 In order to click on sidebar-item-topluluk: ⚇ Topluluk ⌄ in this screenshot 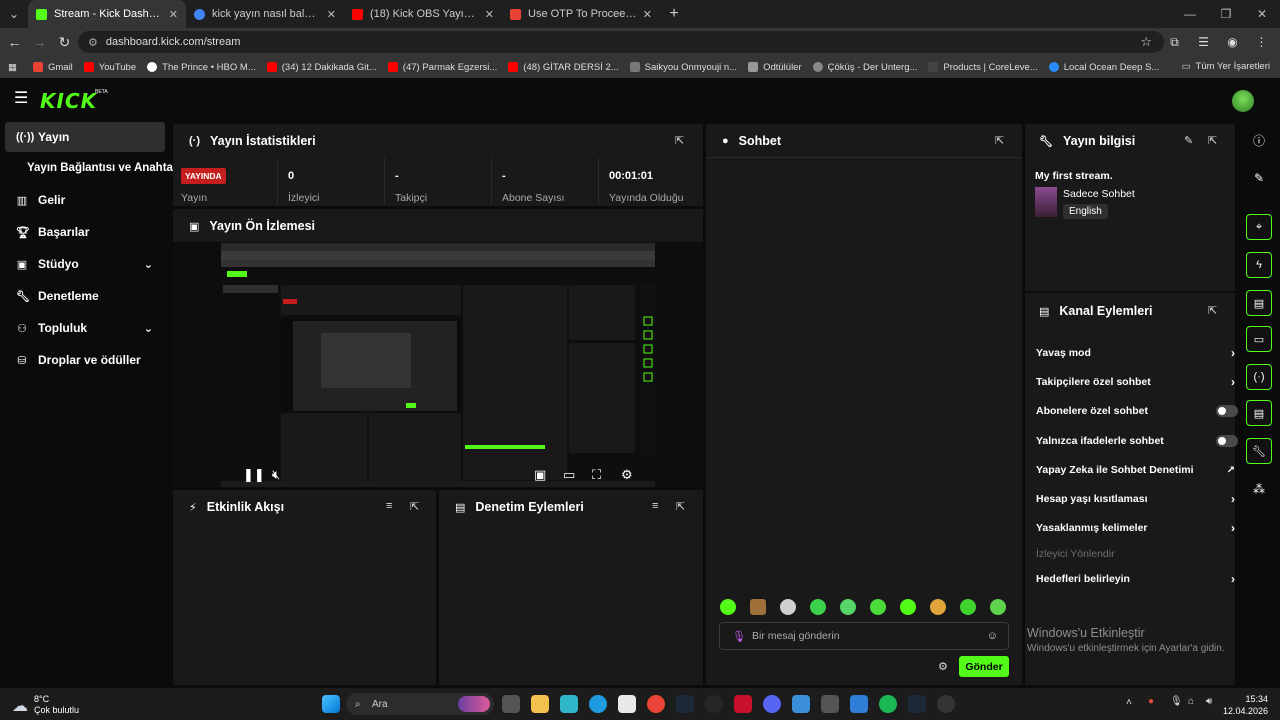, I will do `click(85, 328)`.